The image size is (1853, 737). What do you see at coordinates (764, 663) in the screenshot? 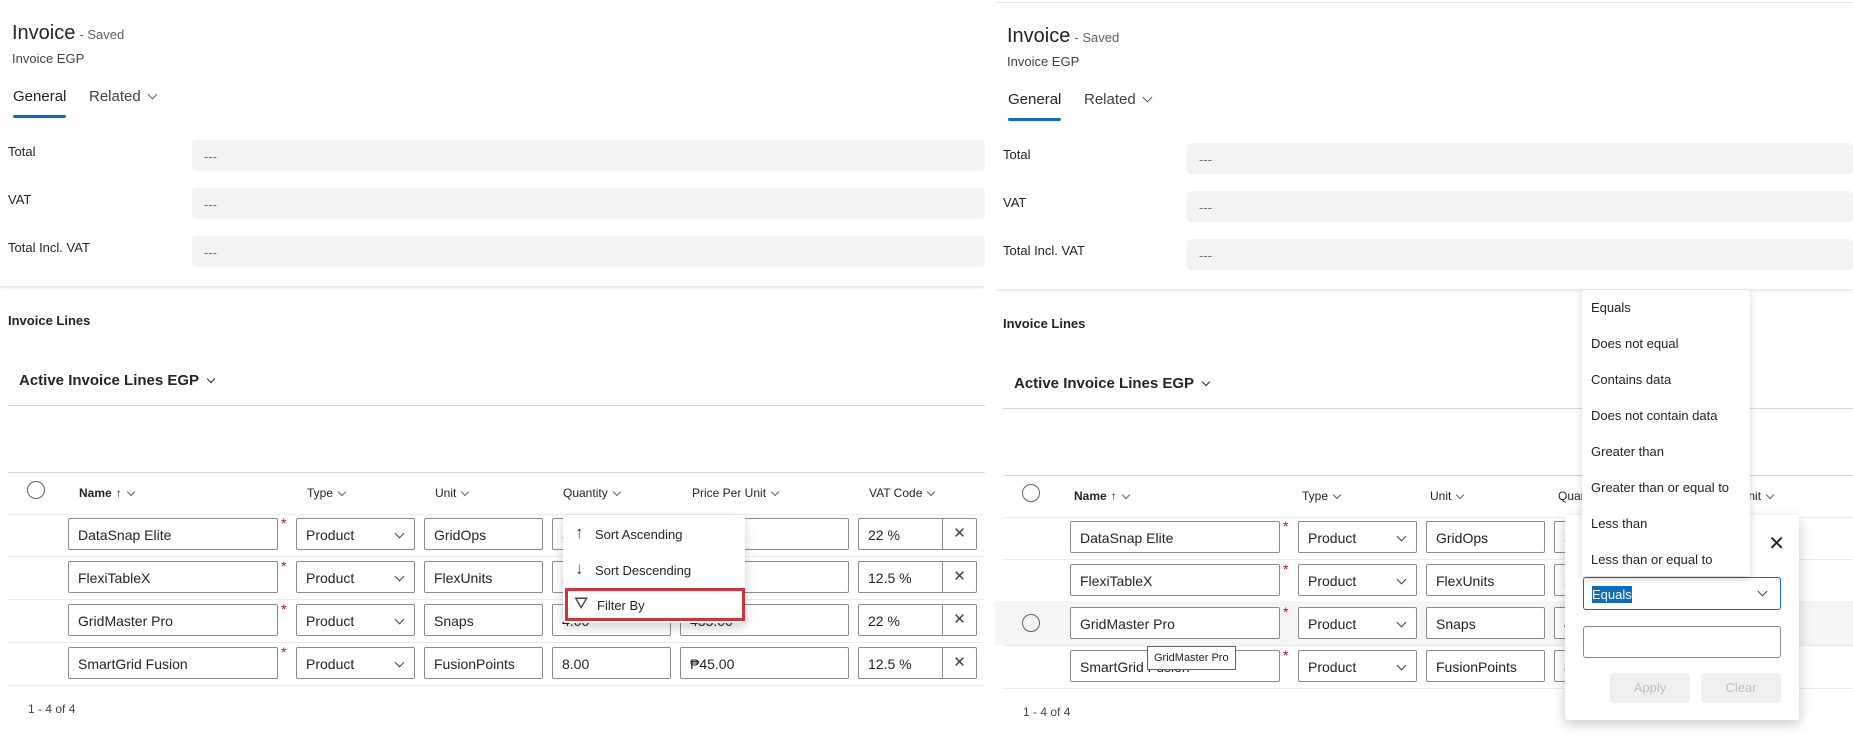
I see `price-cell: ₱45.00` at bounding box center [764, 663].